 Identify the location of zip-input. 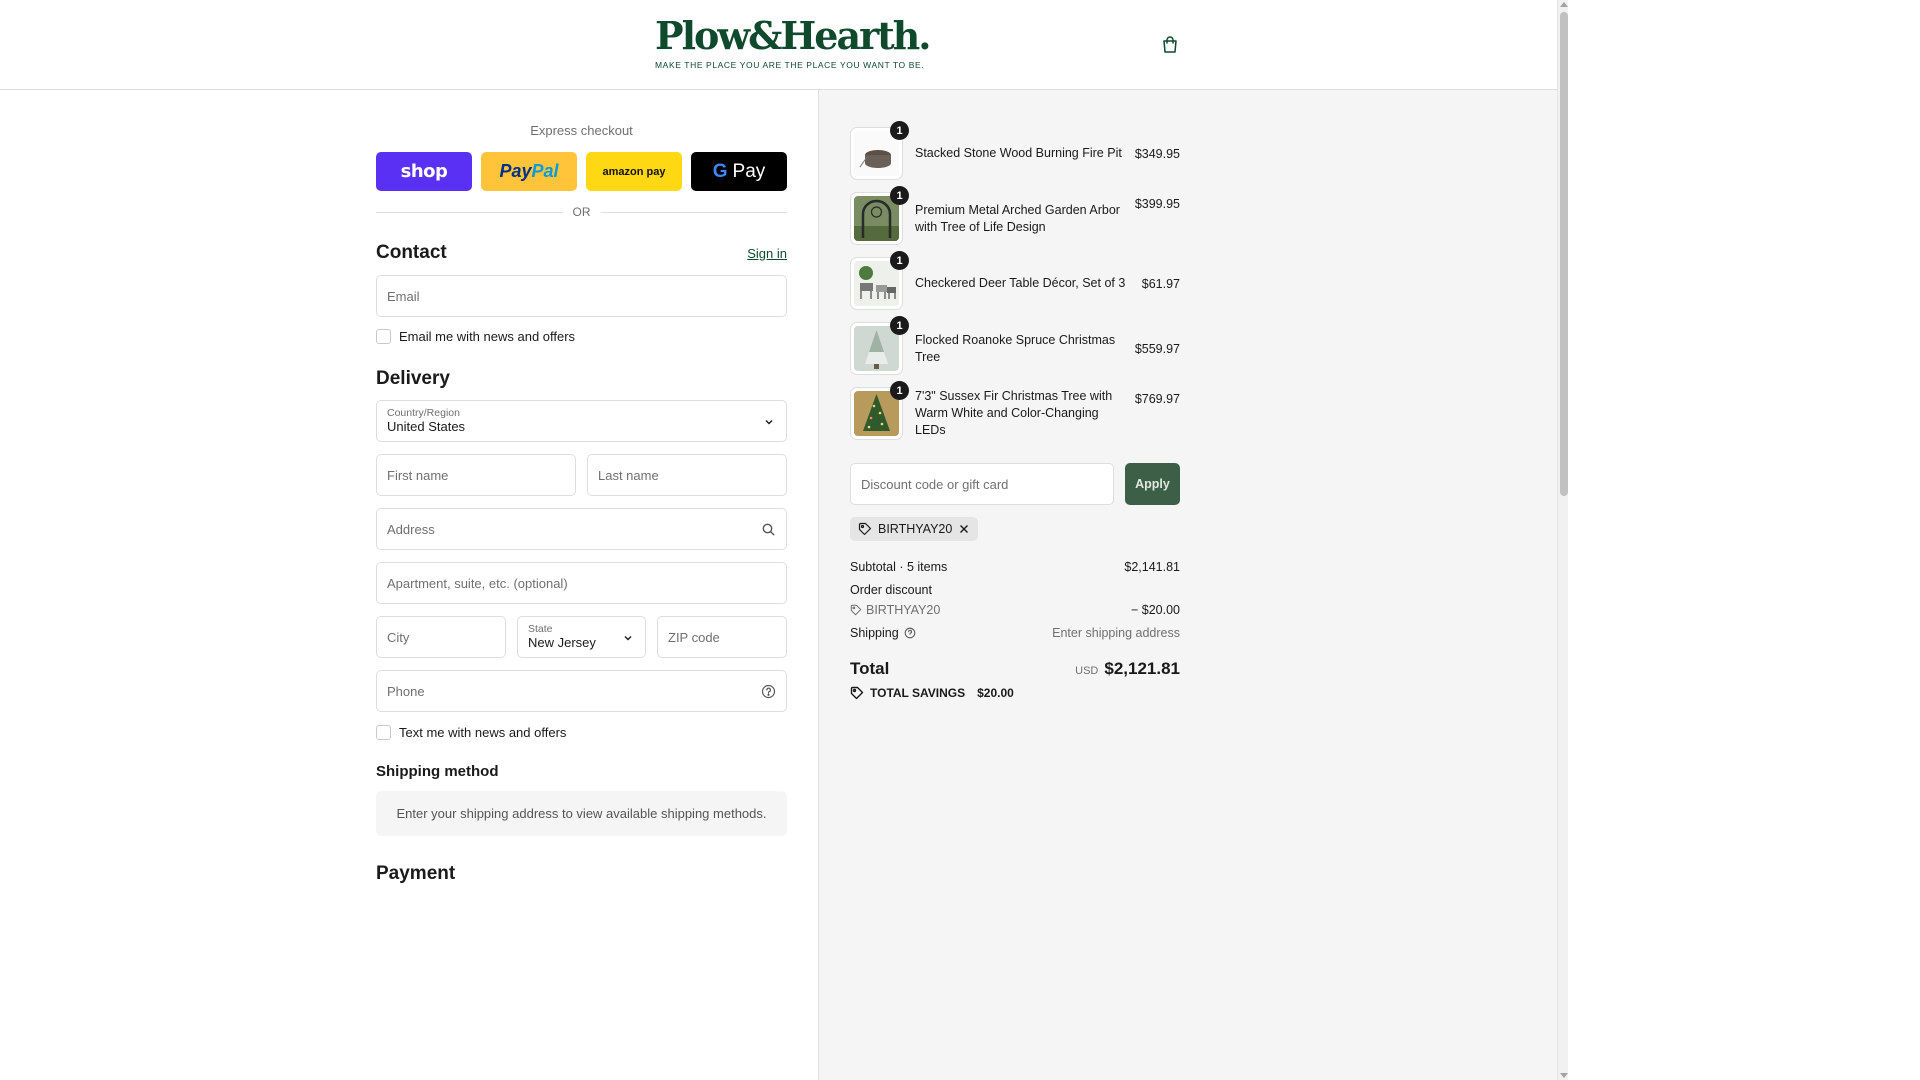
(722, 637).